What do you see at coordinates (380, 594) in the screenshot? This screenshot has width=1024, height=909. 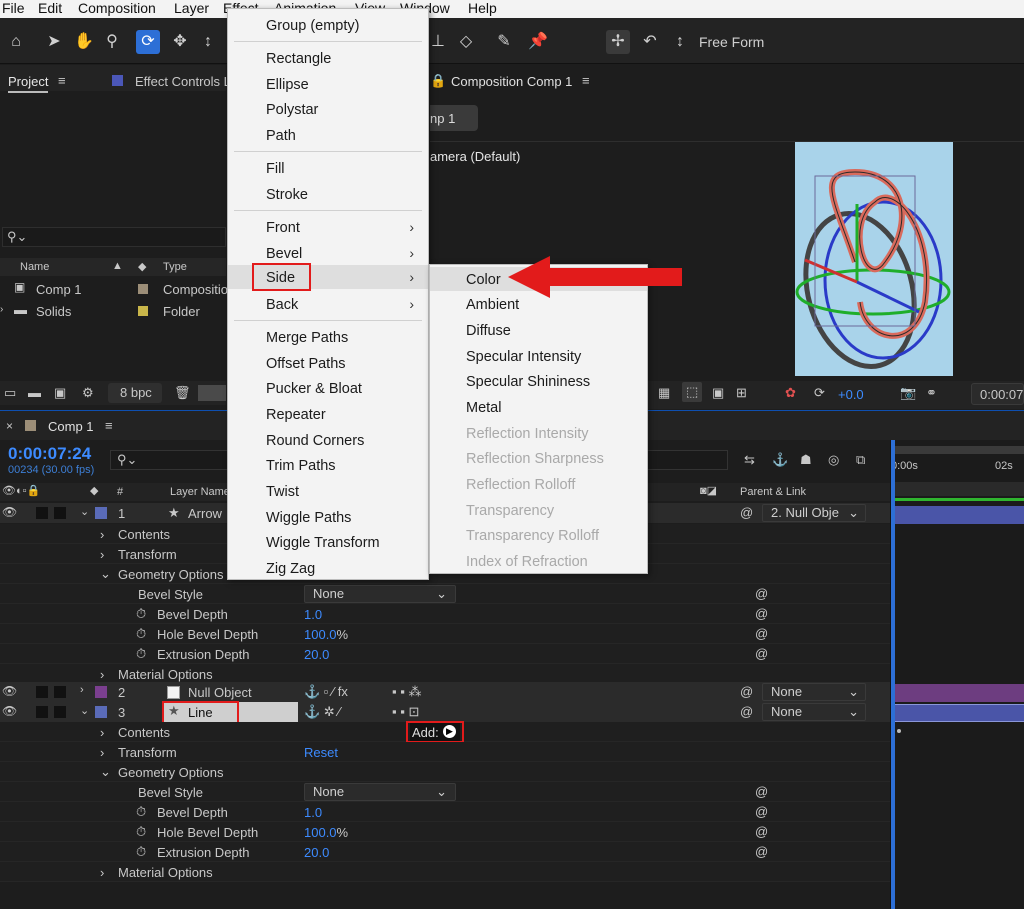 I see `bevel-style-dropdown: None ⌄` at bounding box center [380, 594].